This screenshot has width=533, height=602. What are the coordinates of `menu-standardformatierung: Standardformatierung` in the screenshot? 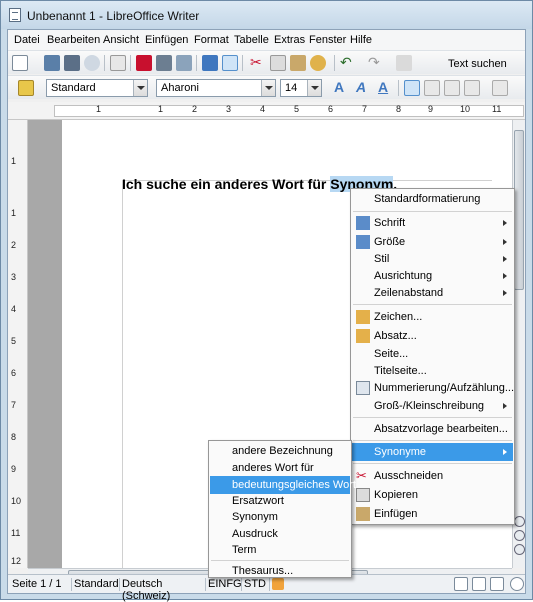 It's located at (432, 199).